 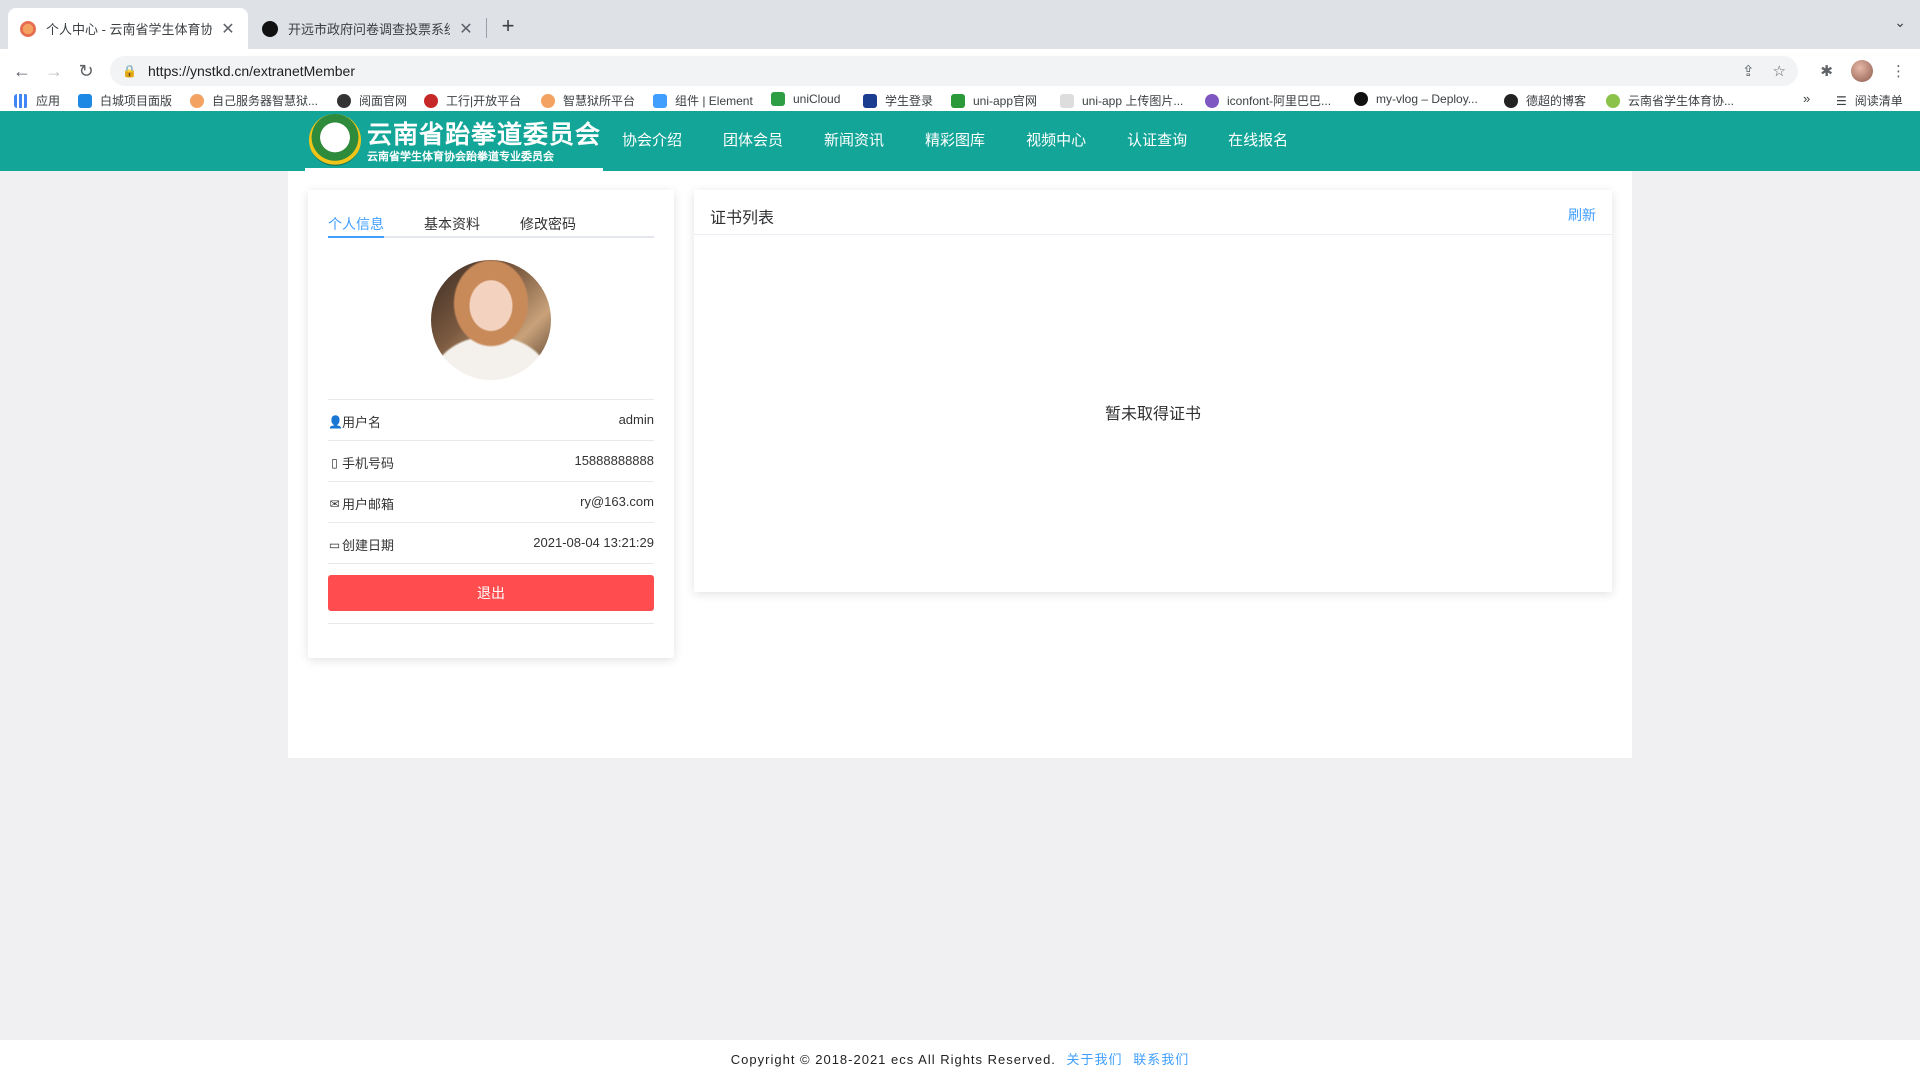 I want to click on lock-icon: 🔒, so click(x=129, y=71).